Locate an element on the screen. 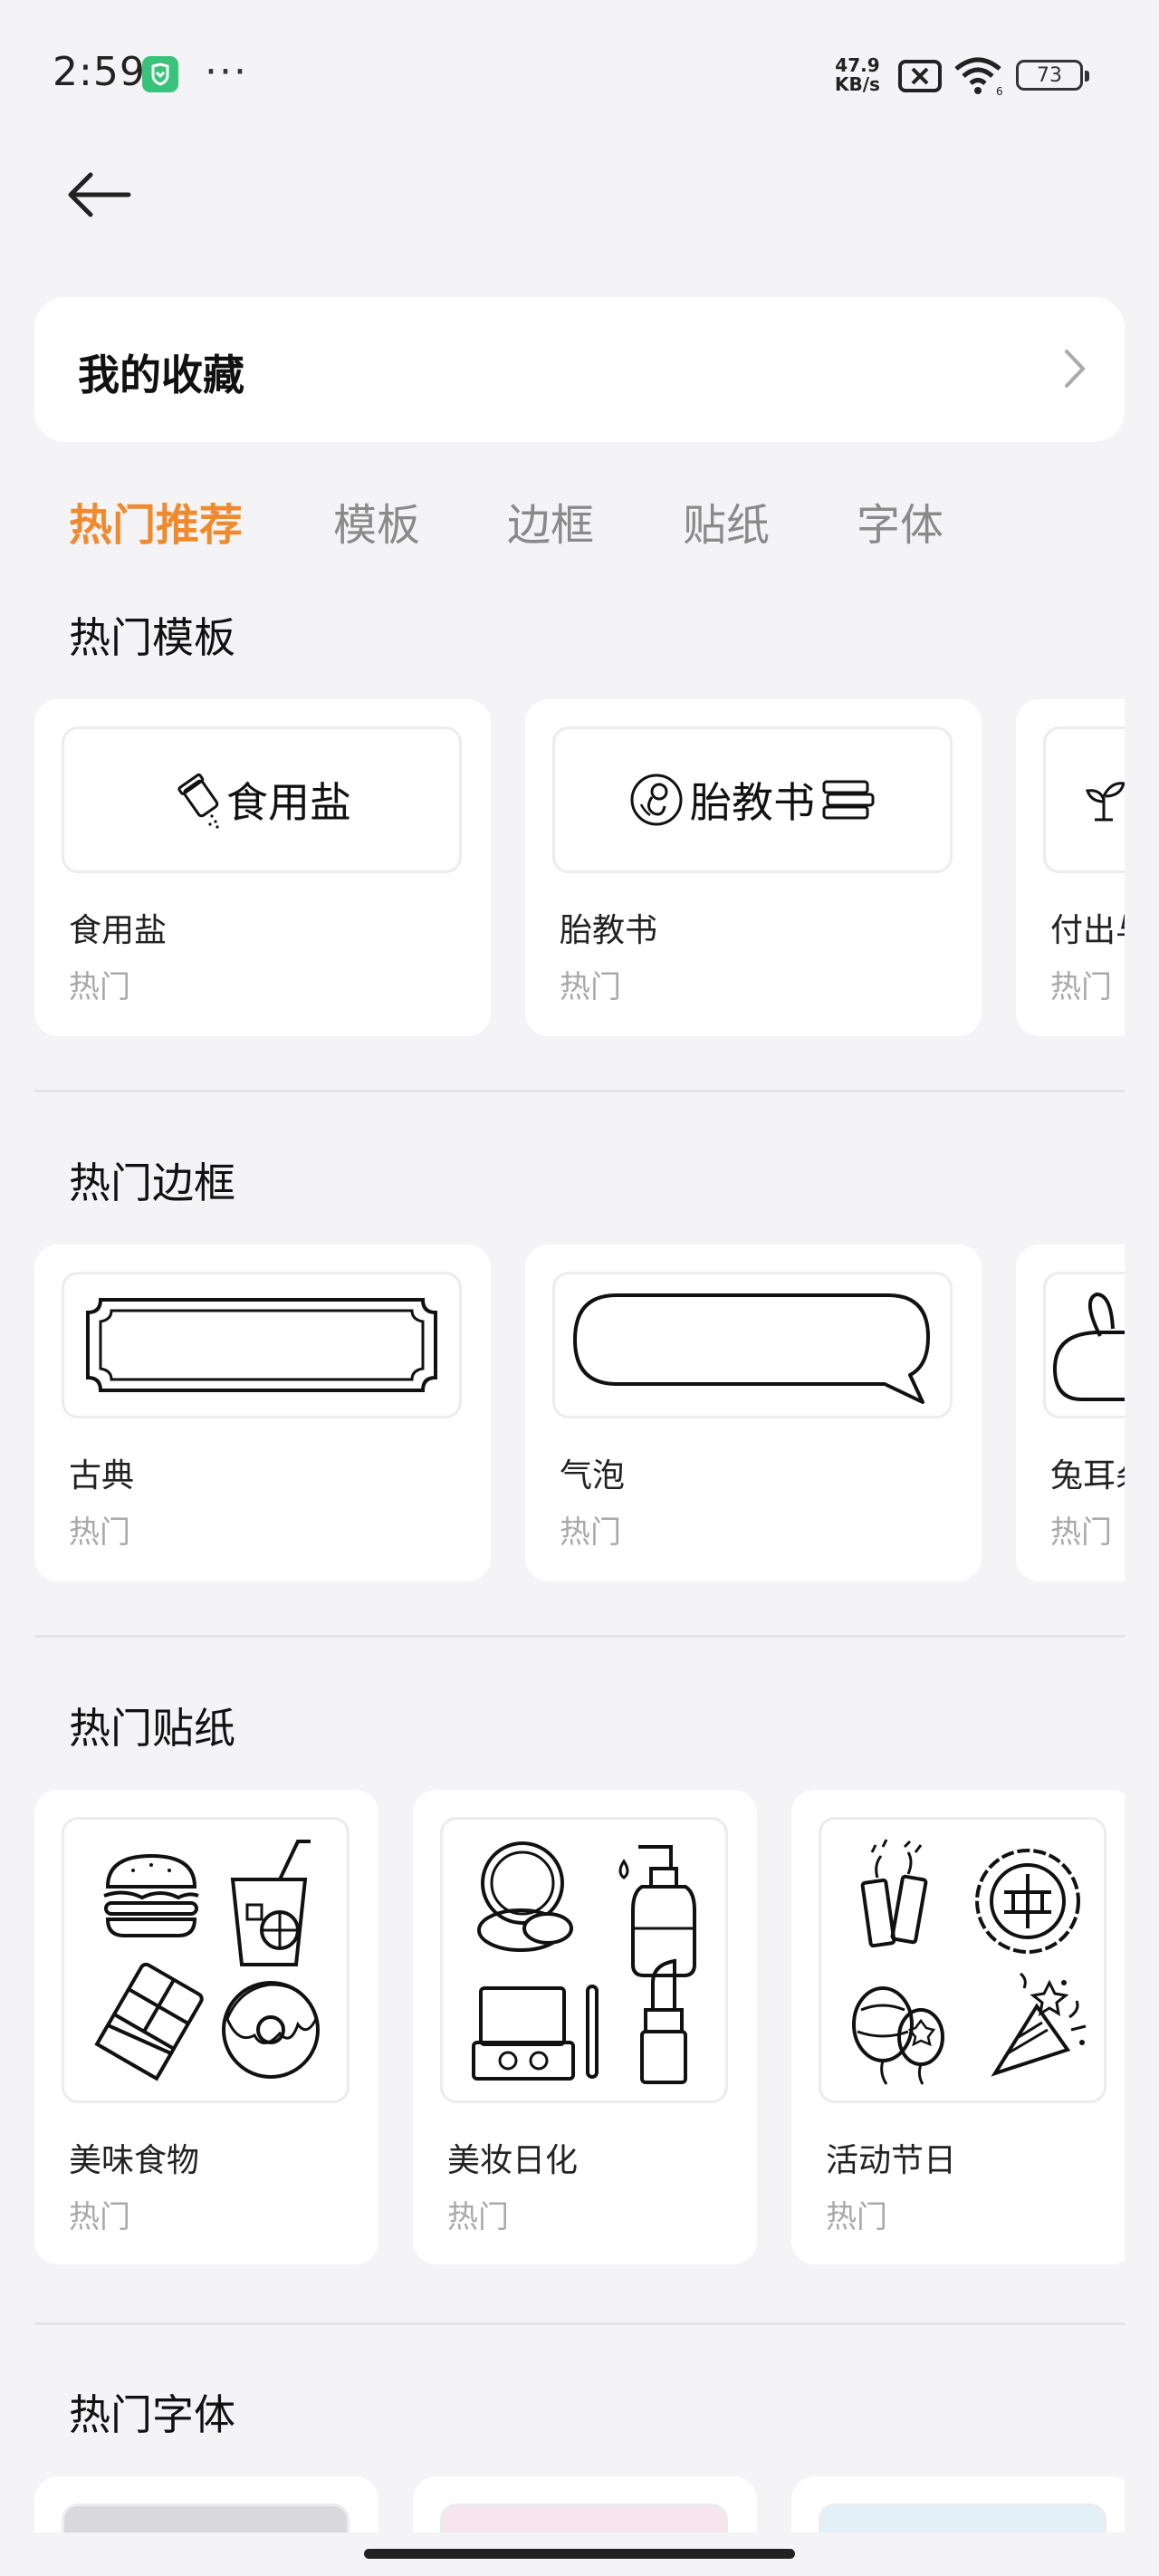 This screenshot has width=1159, height=2576. hot-stickers-title: 热门贴纸 is located at coordinates (152, 1728).